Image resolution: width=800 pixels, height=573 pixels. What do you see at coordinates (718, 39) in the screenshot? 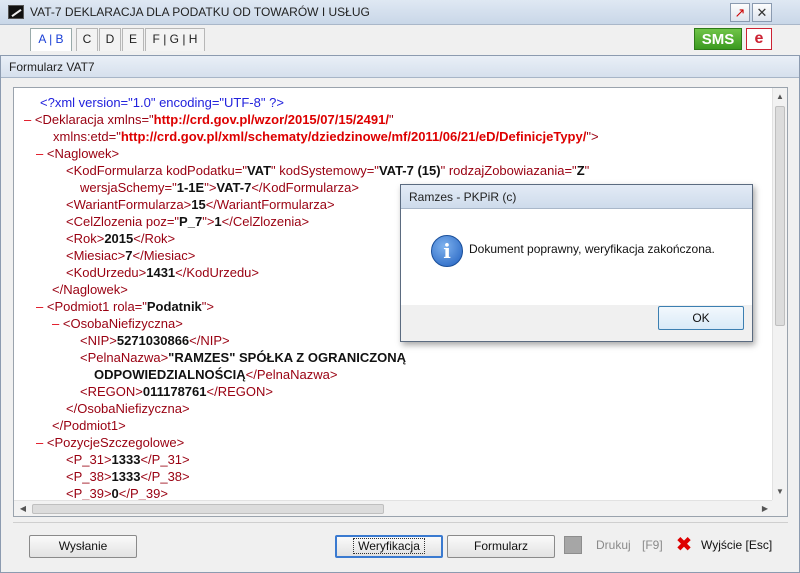
I see `sms-button: SMS` at bounding box center [718, 39].